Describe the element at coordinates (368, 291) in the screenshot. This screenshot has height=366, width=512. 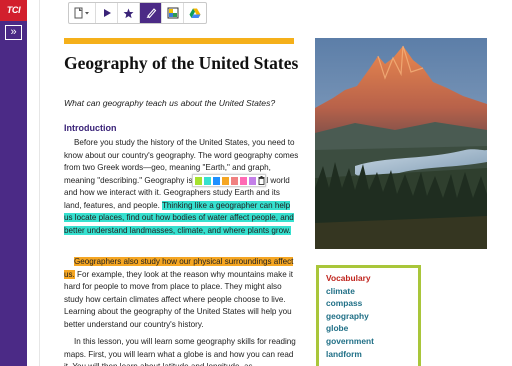
I see `vocab-word-climate: climate` at that location.